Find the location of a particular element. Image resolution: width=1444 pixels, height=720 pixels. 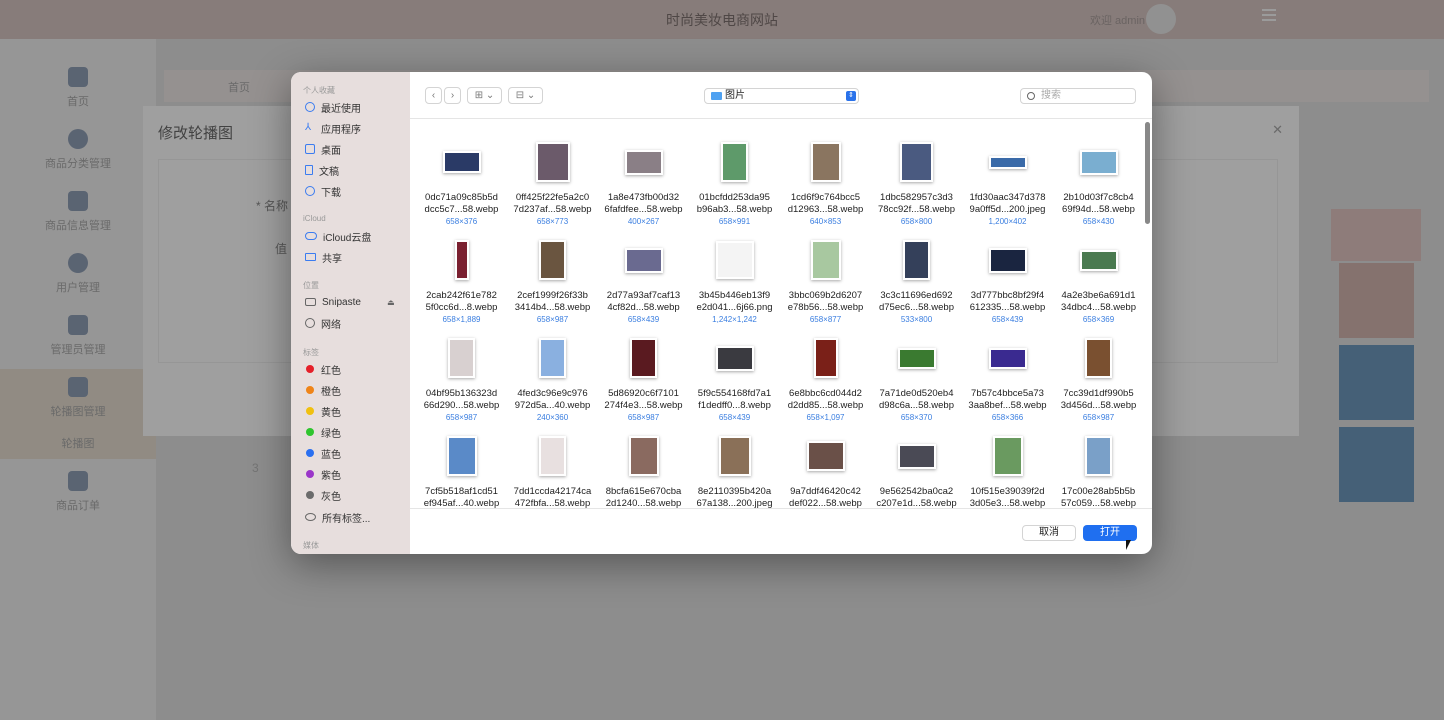

sidebar-tag: 蓝色 is located at coordinates (323, 453).